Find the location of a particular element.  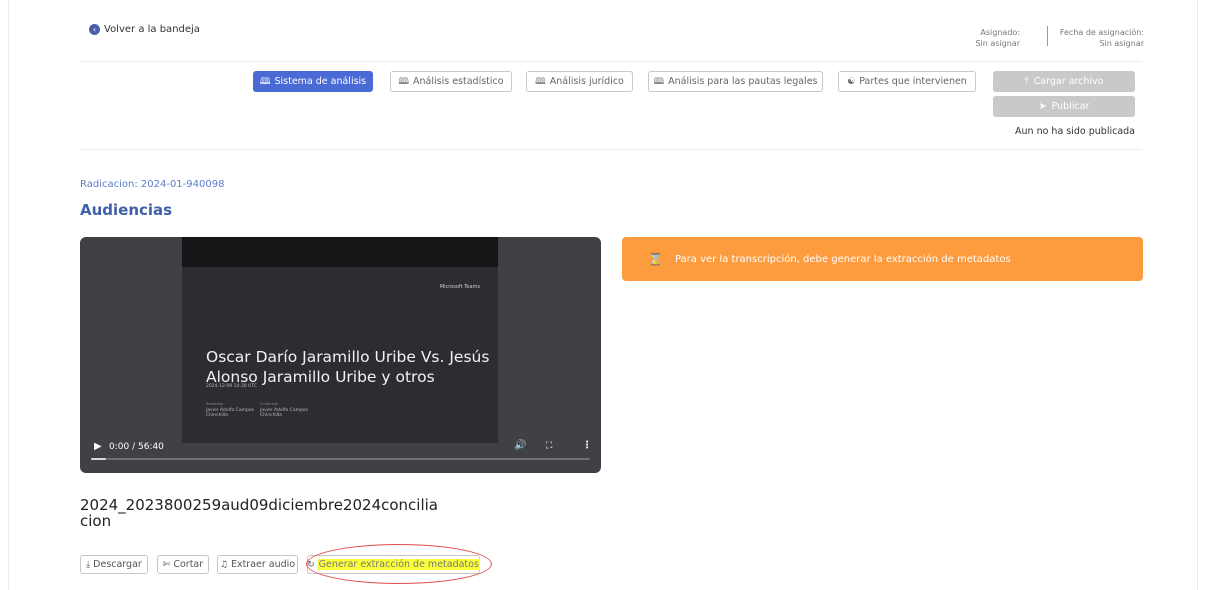

tab-analisis-pautas-legales: 🕮 Análisis para las pautas legales is located at coordinates (735, 81).